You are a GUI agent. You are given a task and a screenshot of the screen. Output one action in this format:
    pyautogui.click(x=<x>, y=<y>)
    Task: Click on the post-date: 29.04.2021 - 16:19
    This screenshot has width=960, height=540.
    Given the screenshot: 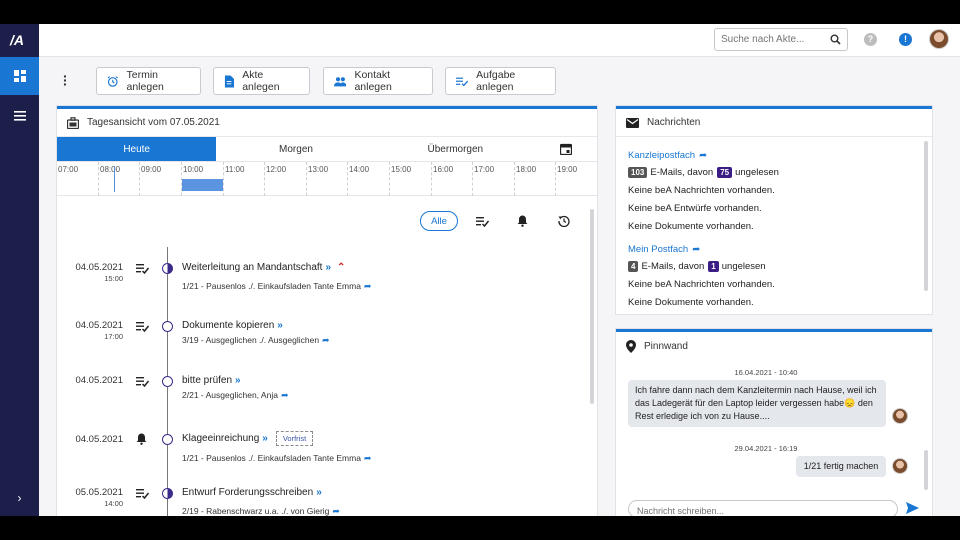 What is the action you would take?
    pyautogui.click(x=766, y=448)
    